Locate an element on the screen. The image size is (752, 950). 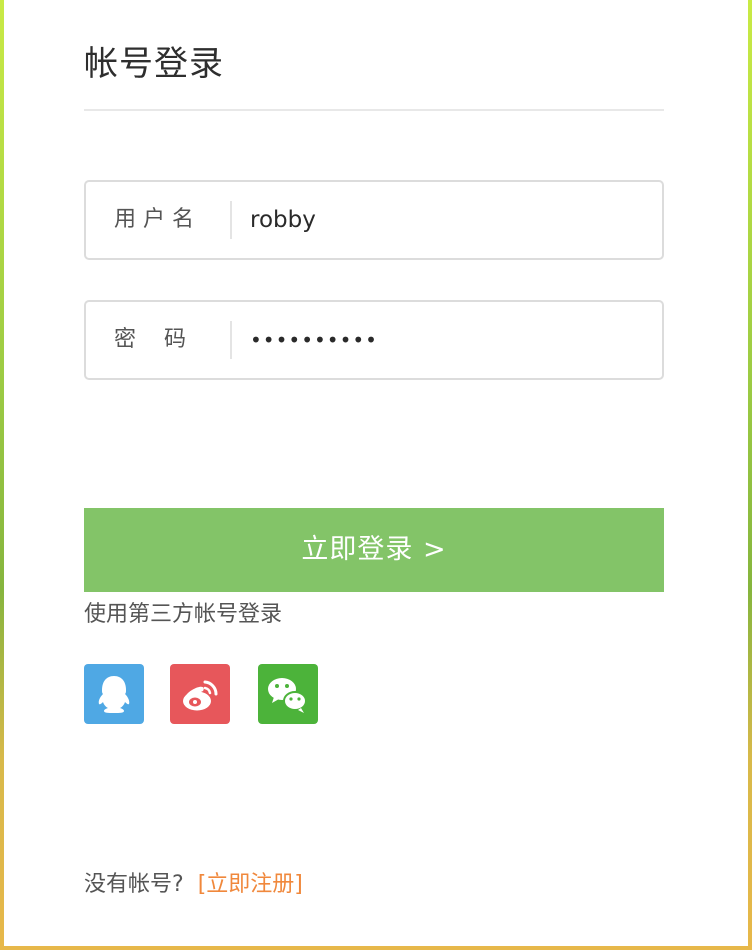
qq-login-button is located at coordinates (114, 694).